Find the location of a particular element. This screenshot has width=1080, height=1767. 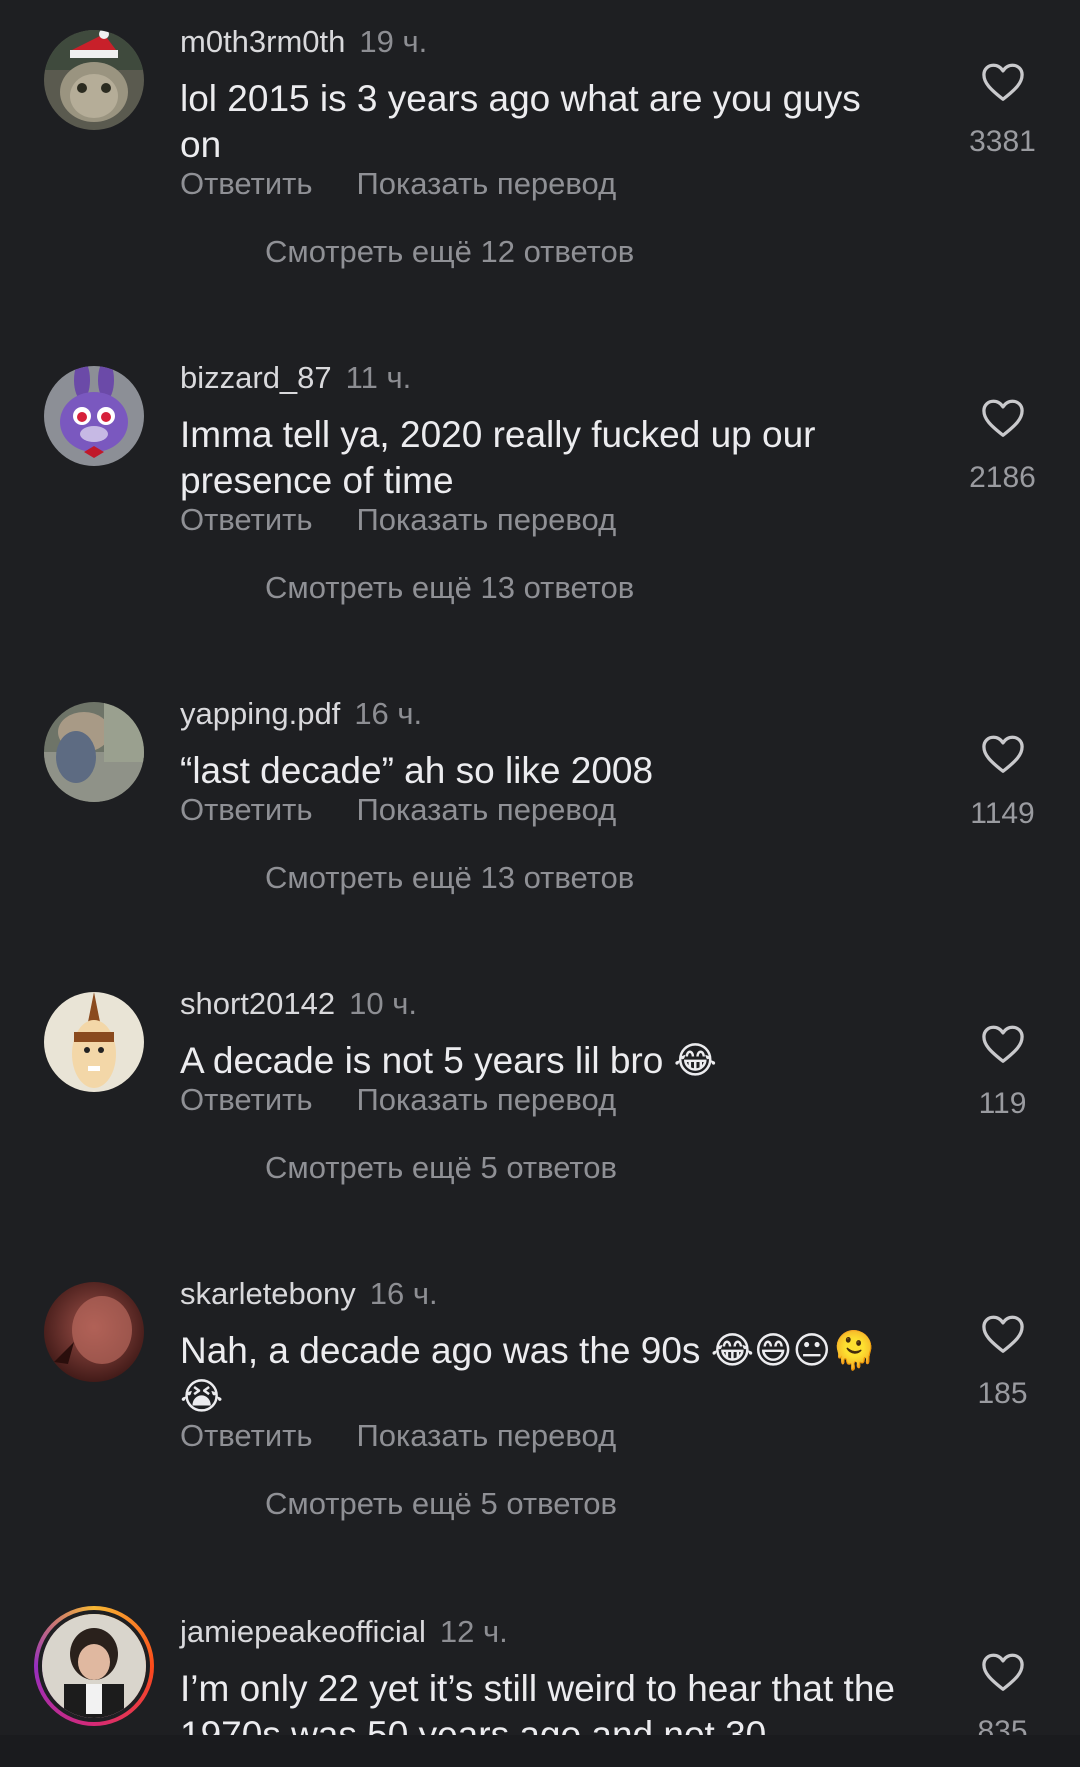

comment-header: jamiepeakeofficial 12 ч. is located at coordinates (344, 1632).